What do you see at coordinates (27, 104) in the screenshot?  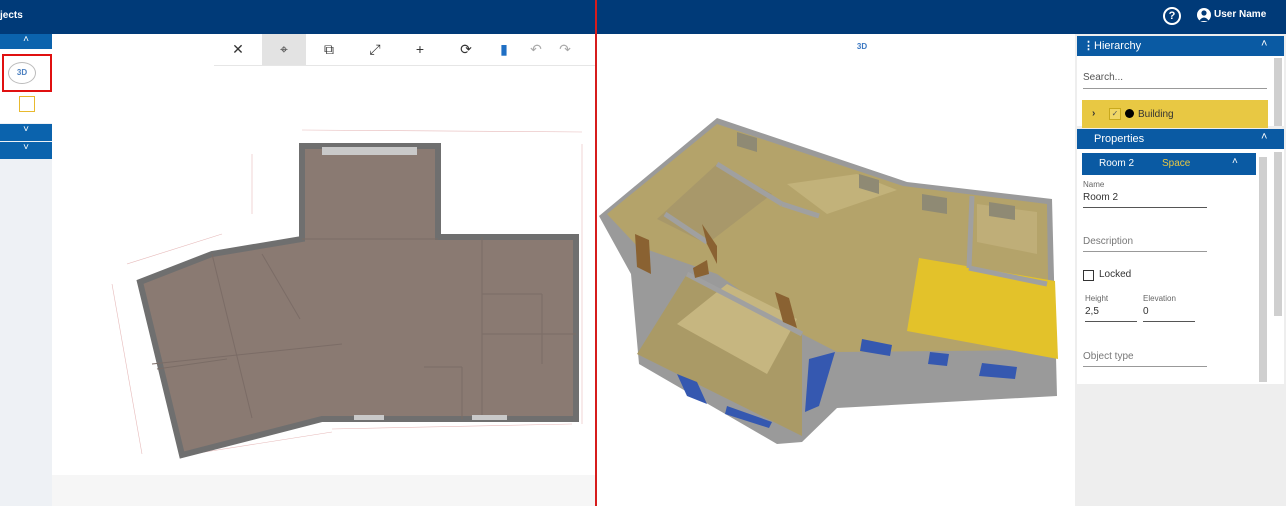 I see `floor-plan-icon` at bounding box center [27, 104].